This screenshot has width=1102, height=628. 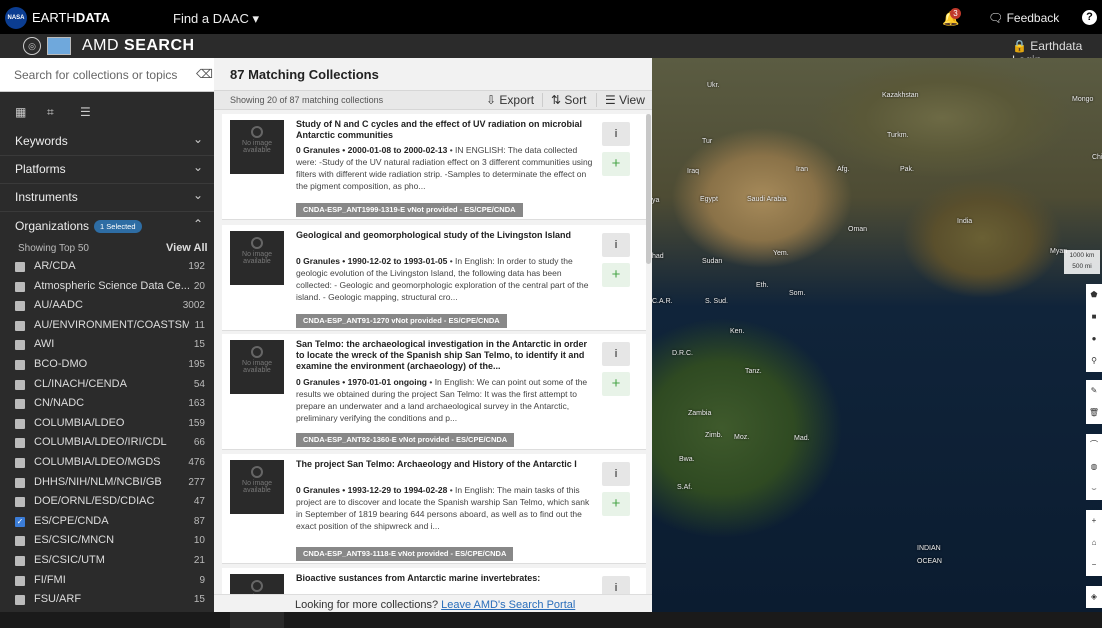 What do you see at coordinates (1094, 317) in the screenshot?
I see `rectangle-tool-icon: ■` at bounding box center [1094, 317].